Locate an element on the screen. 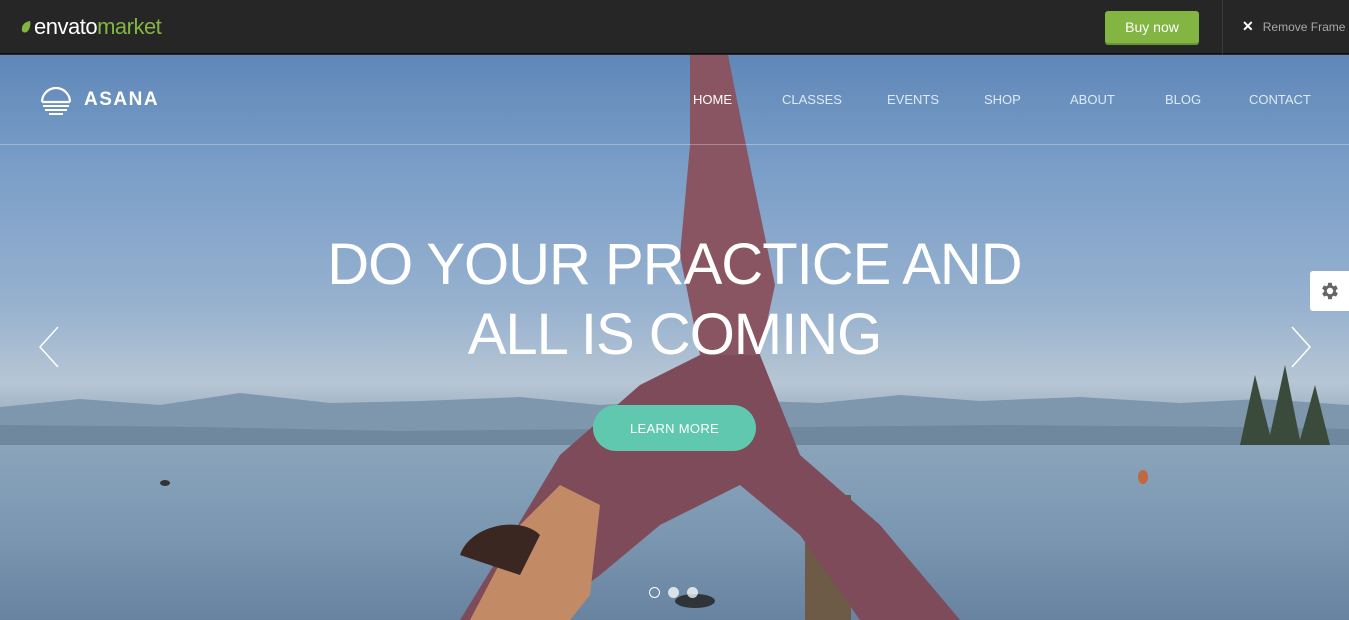  nav-shop: SHOP is located at coordinates (1002, 99).